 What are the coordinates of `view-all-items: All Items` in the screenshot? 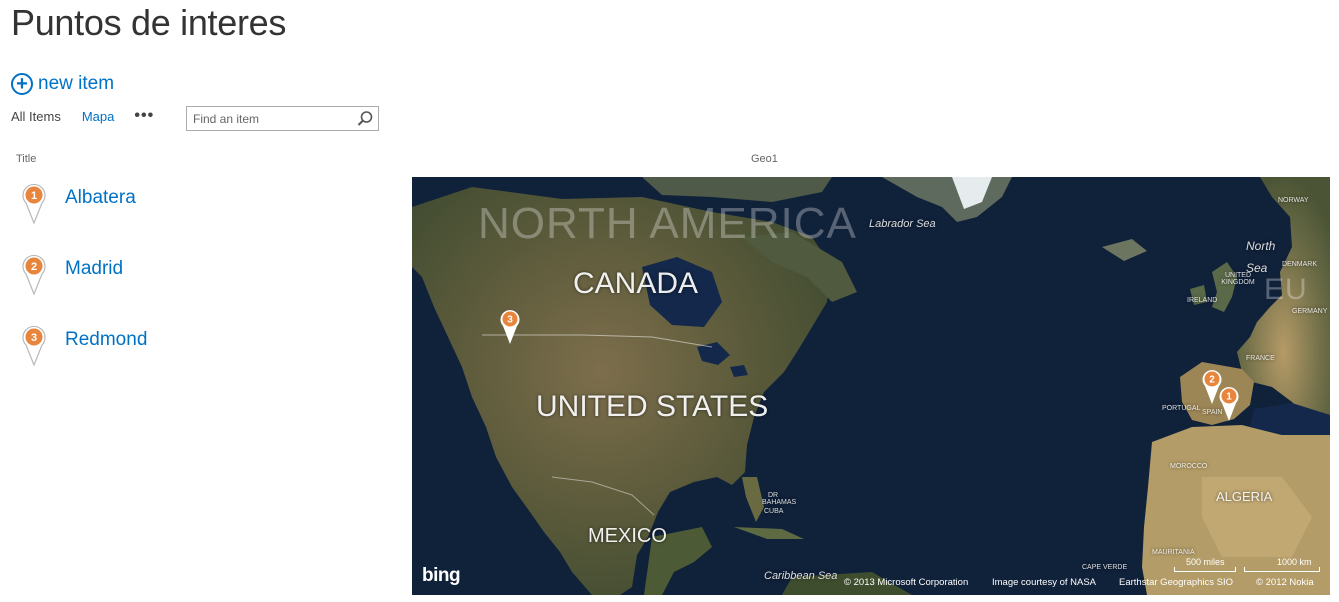 It's located at (36, 116).